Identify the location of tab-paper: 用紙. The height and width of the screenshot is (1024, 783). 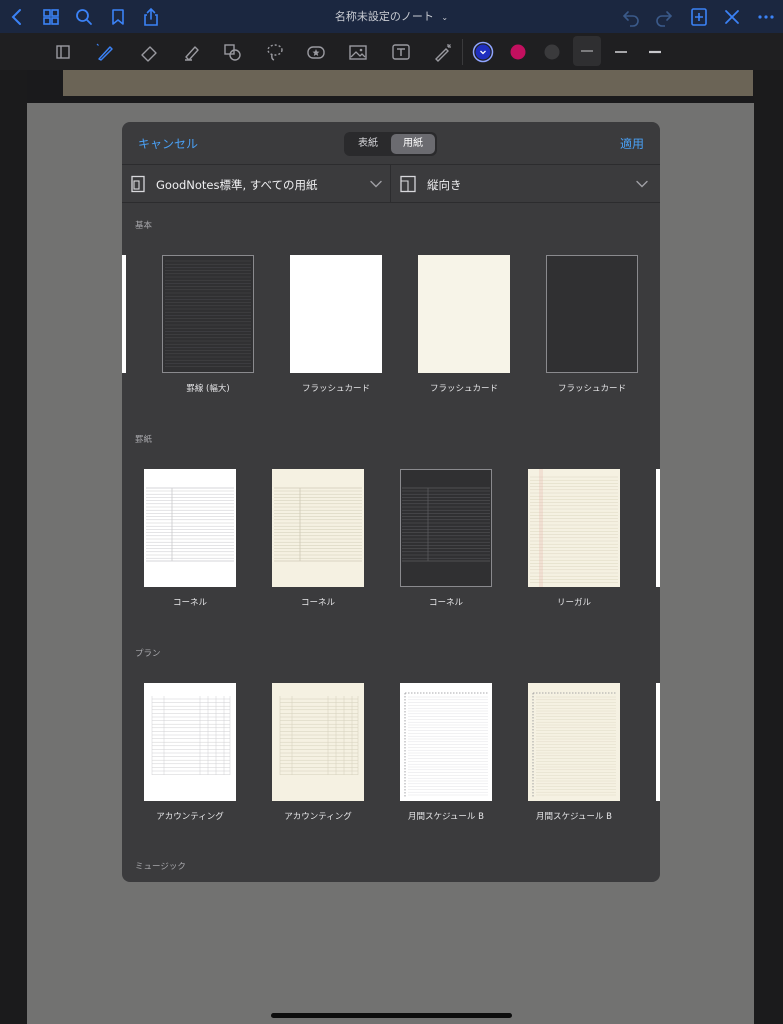
(413, 144).